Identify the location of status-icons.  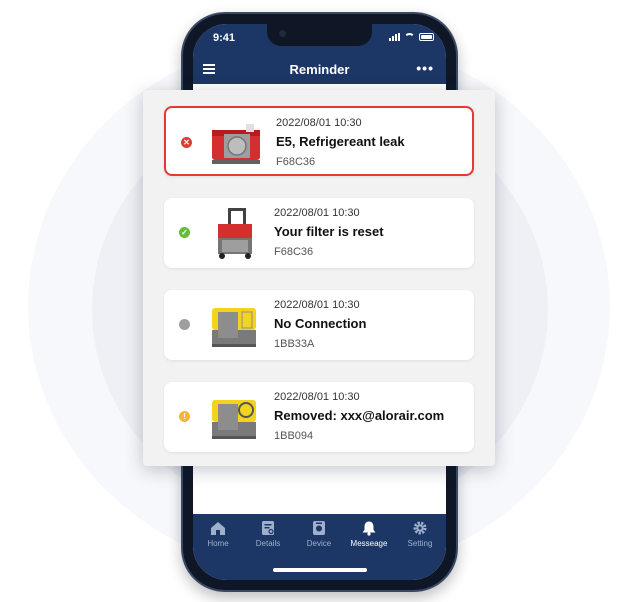
(411, 37).